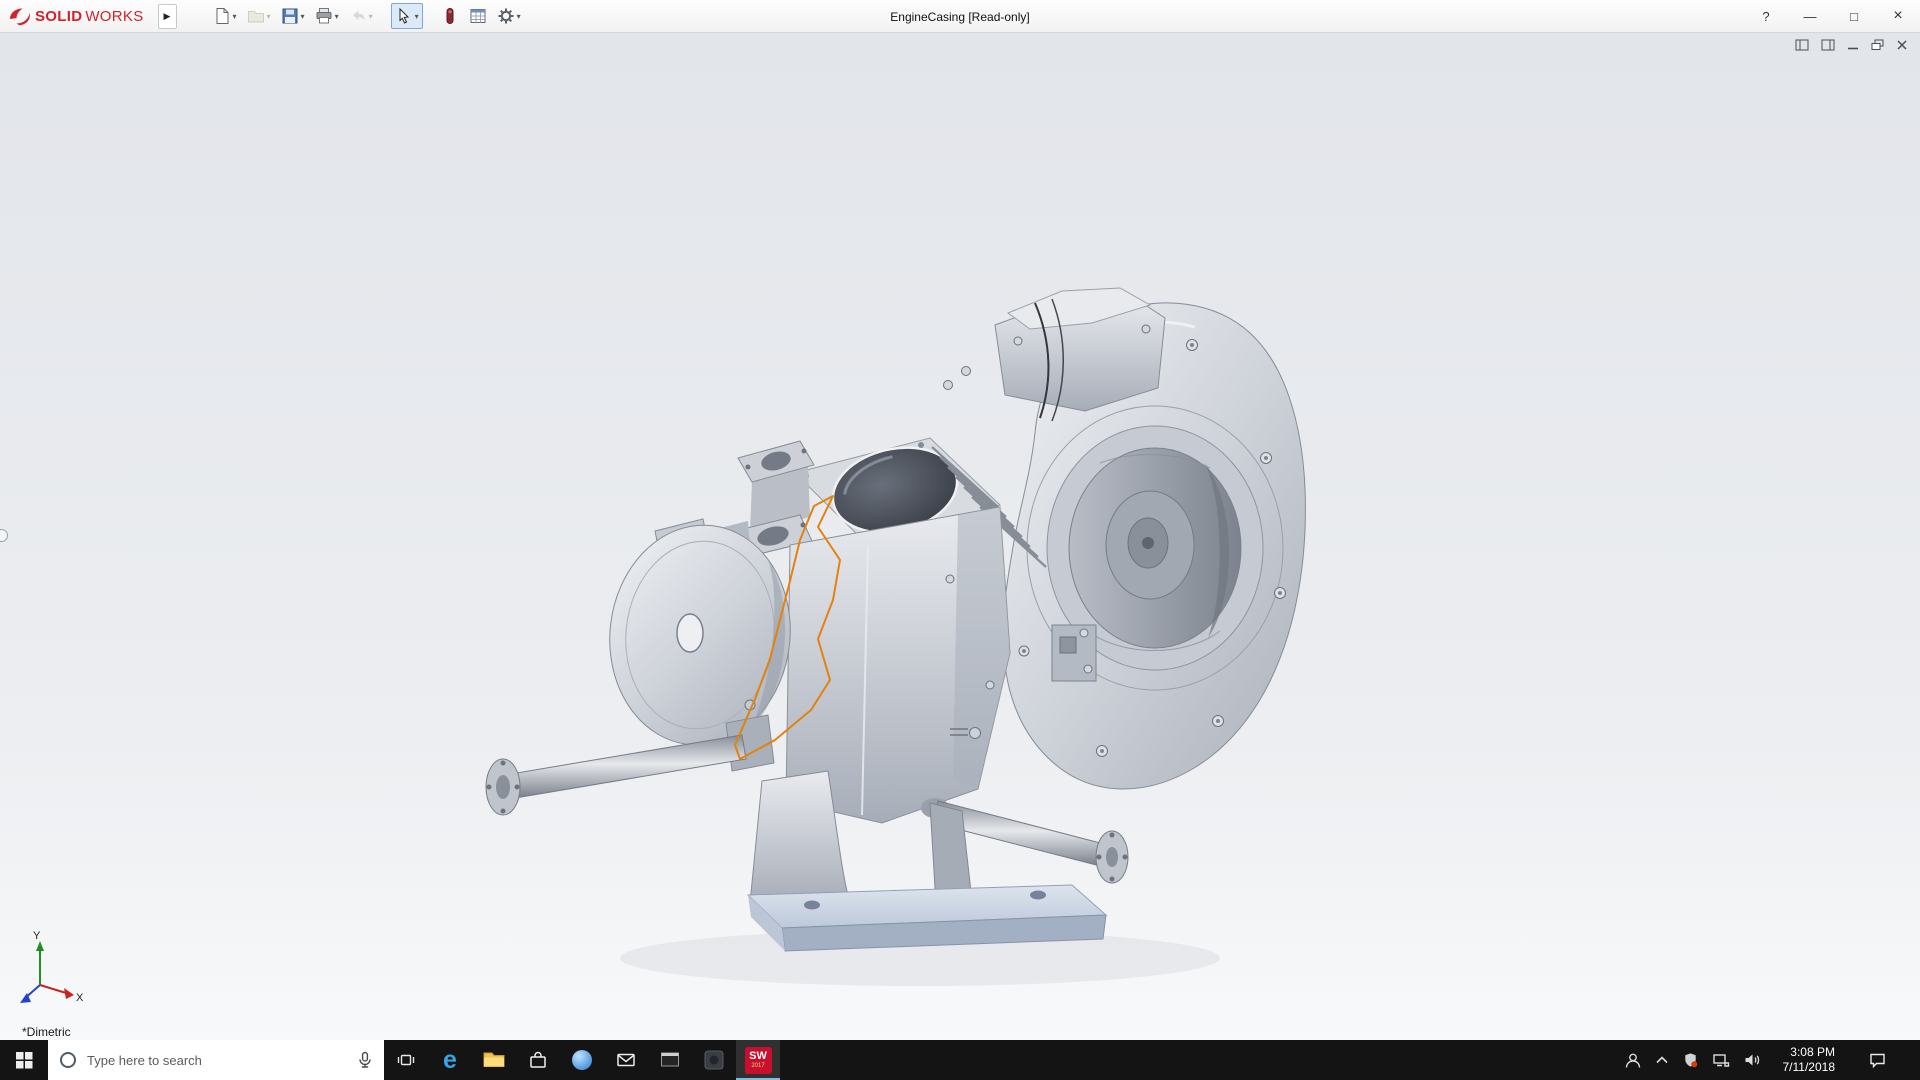 The height and width of the screenshot is (1080, 1920). What do you see at coordinates (758, 1056) in the screenshot?
I see `sw-badge-text: SW` at bounding box center [758, 1056].